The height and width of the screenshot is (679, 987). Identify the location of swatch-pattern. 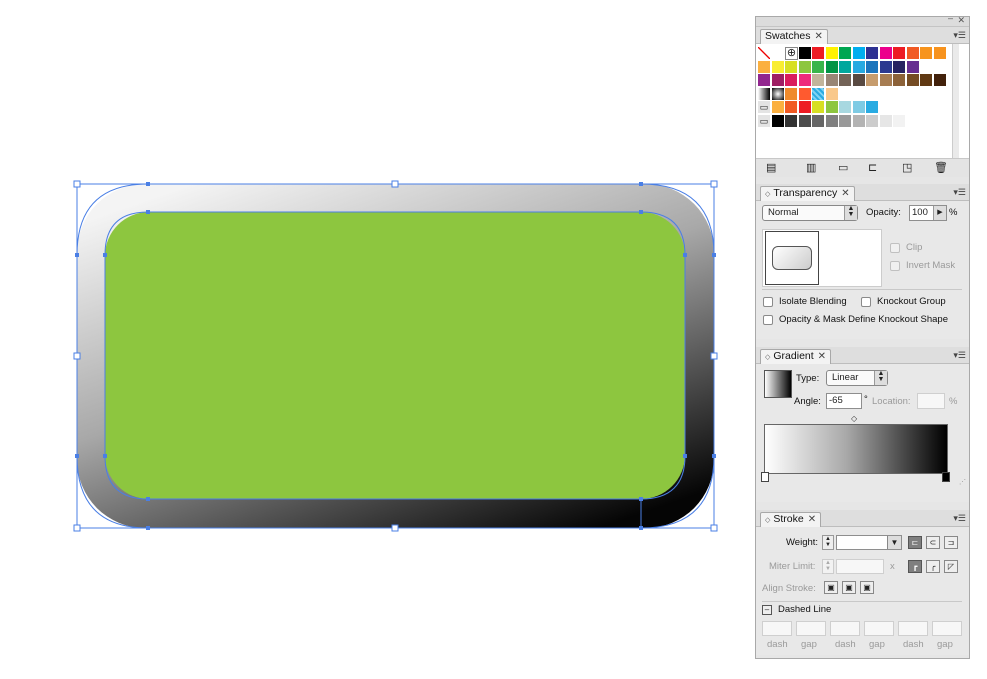
(818, 94).